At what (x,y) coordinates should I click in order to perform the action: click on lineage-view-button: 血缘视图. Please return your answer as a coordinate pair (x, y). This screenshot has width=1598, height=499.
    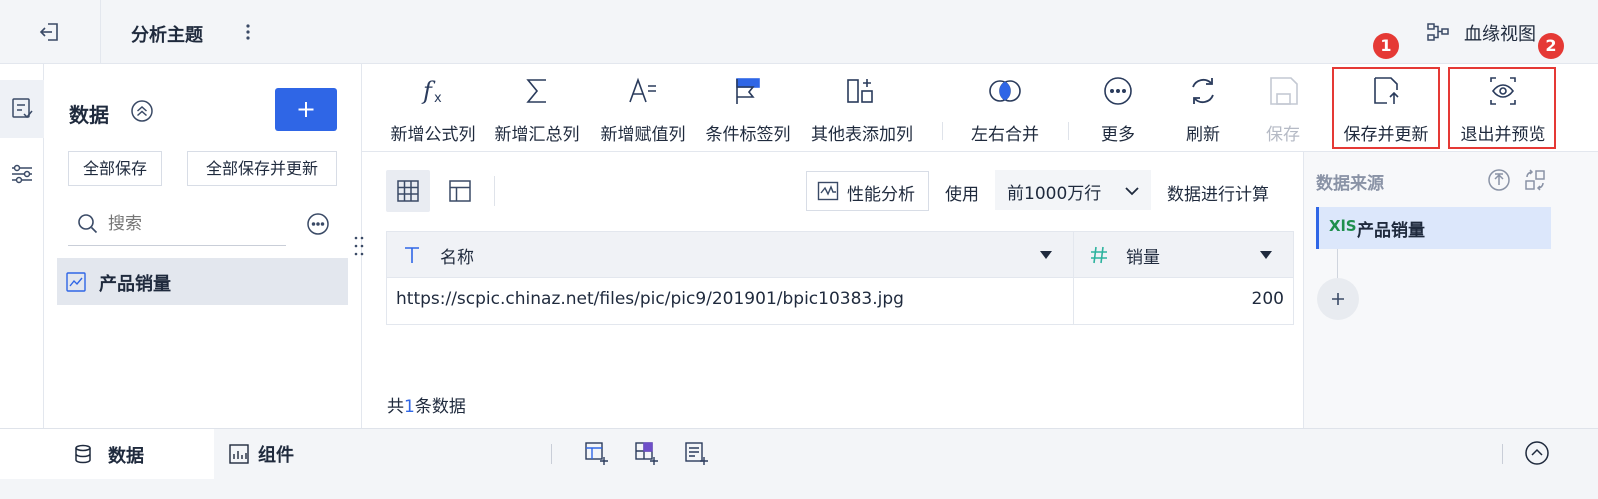
    Looking at the image, I should click on (1486, 32).